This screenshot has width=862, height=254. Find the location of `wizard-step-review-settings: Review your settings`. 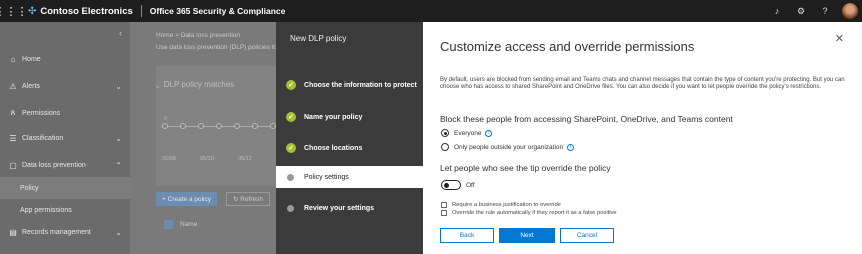

wizard-step-review-settings: Review your settings is located at coordinates (349, 208).